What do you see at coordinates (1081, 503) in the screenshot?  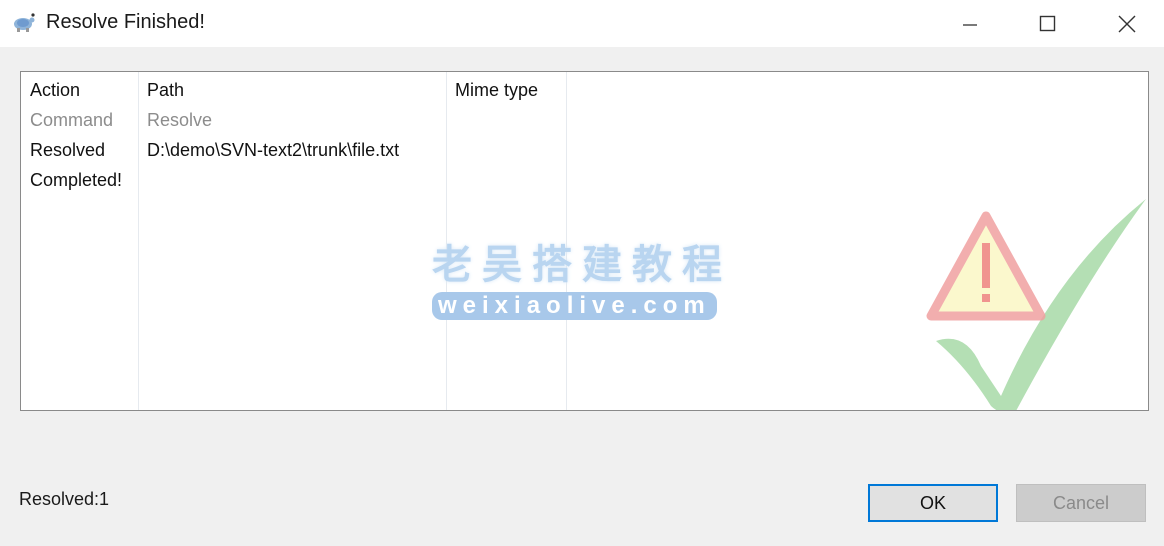 I see `cancel-button: Cancel` at bounding box center [1081, 503].